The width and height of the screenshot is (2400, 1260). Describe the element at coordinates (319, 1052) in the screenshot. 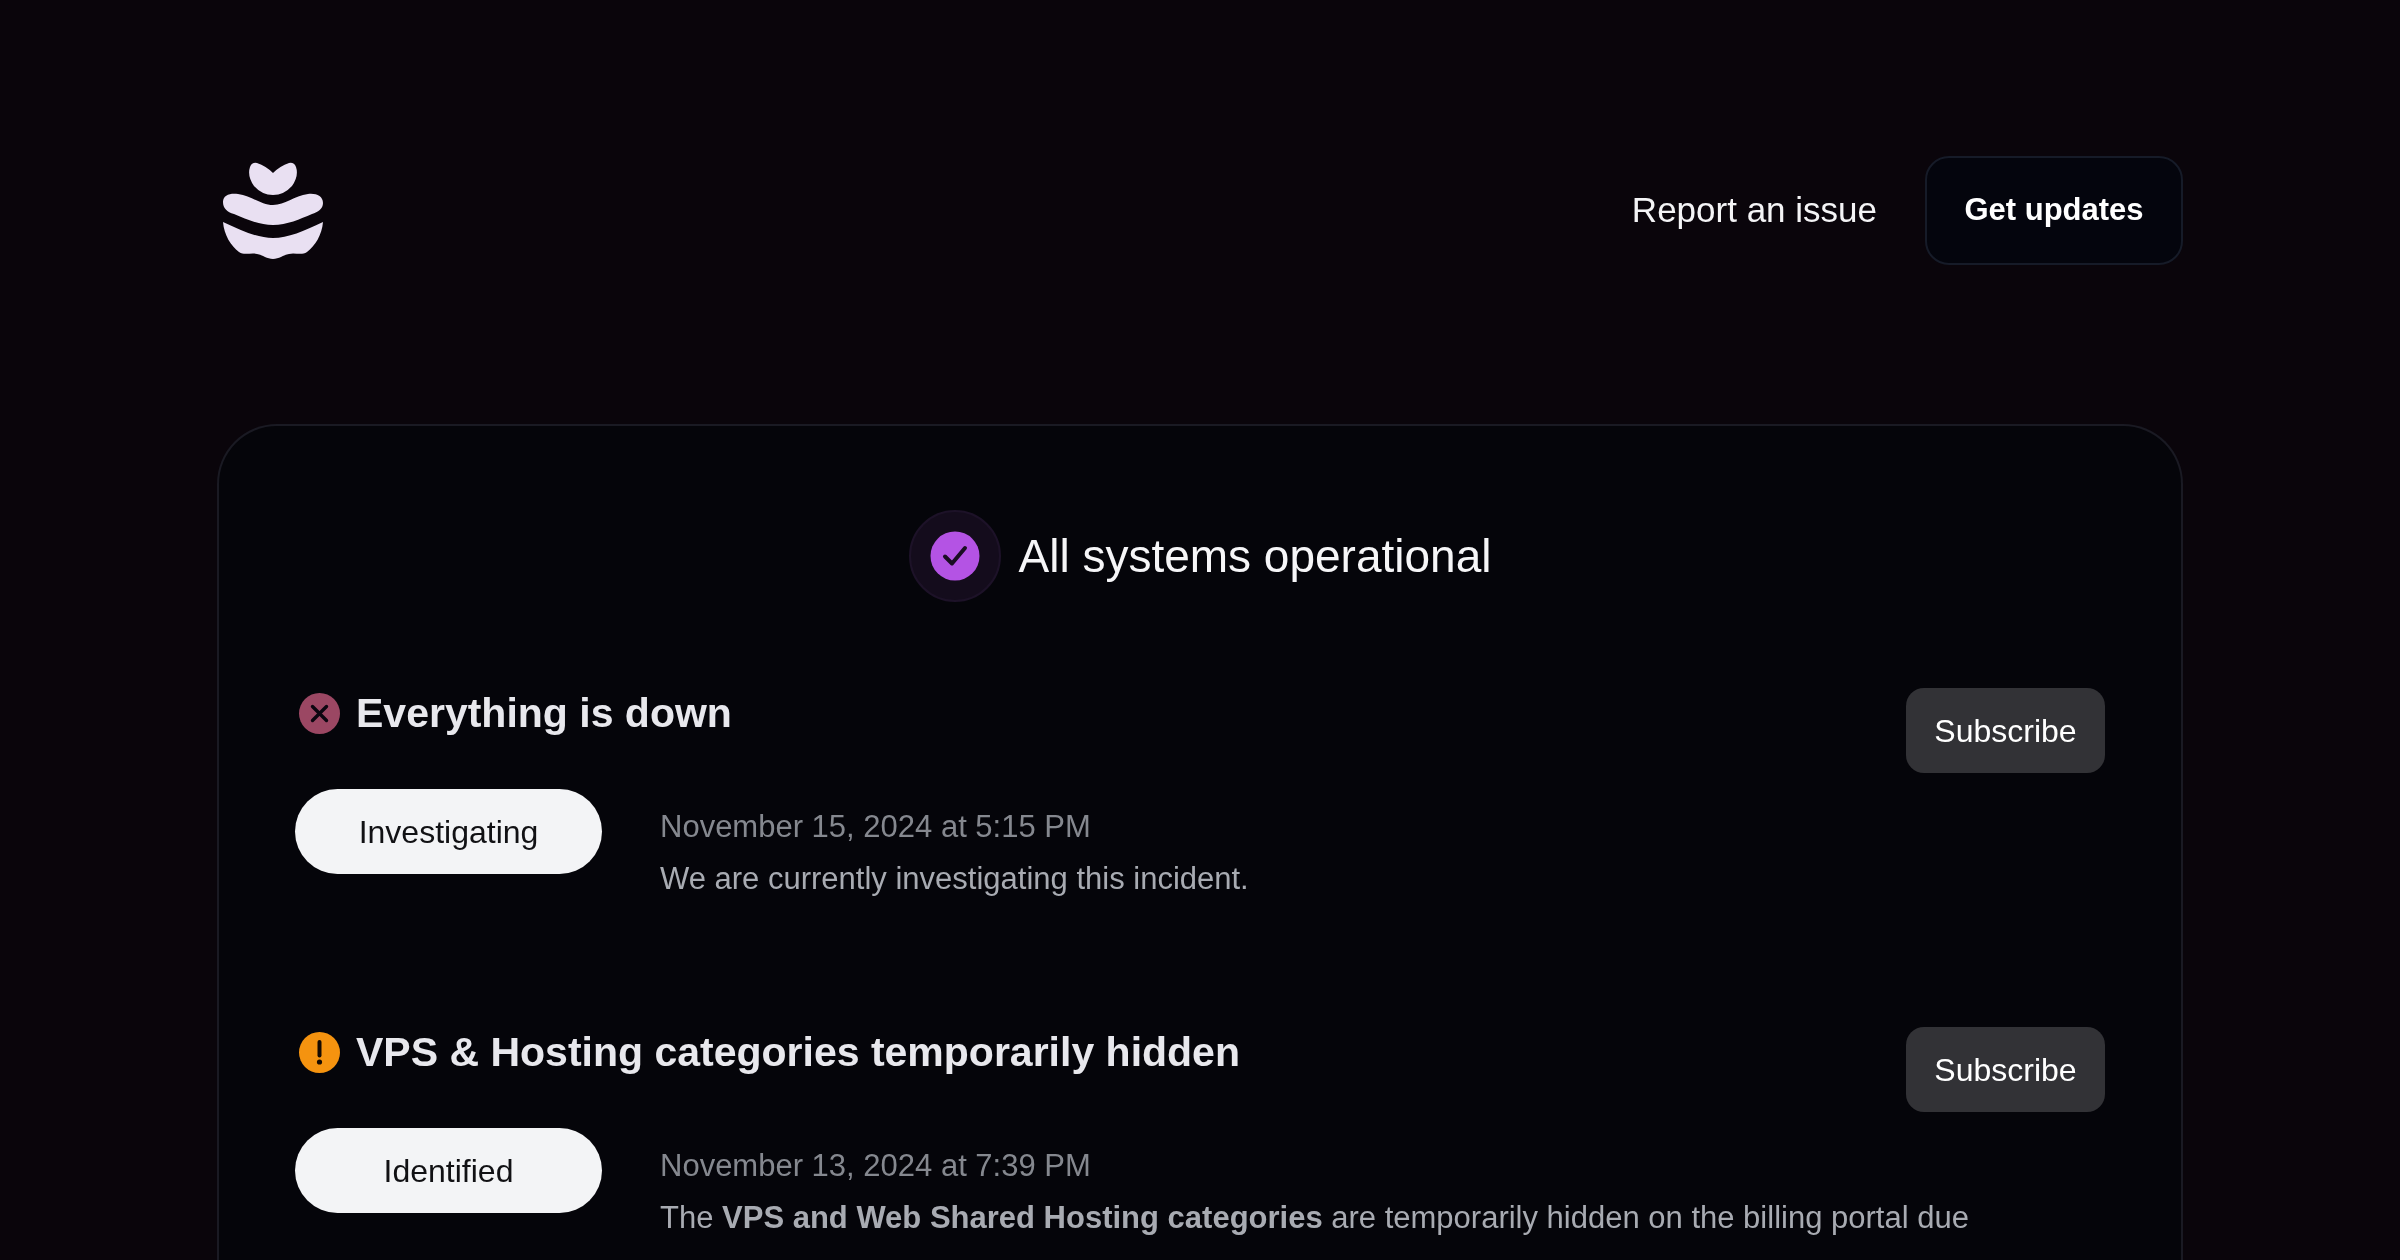

I see `exclamation-circle-icon` at that location.